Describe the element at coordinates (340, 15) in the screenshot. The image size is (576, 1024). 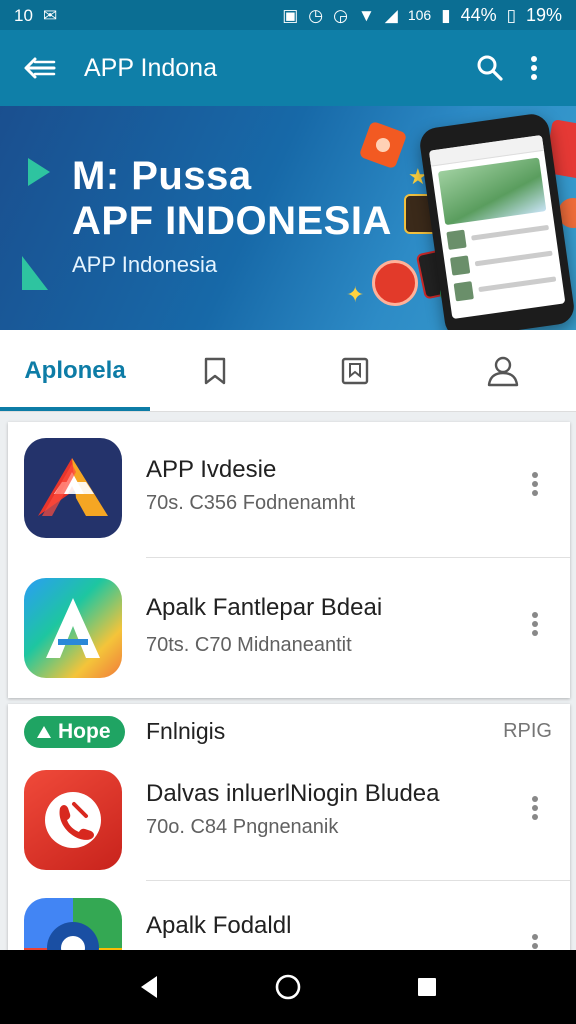
I see `clock-icon: ◶` at that location.